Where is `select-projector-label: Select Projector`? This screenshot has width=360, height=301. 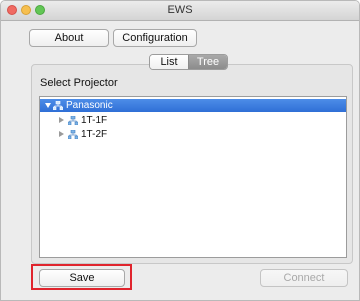
select-projector-label: Select Projector is located at coordinates (79, 83).